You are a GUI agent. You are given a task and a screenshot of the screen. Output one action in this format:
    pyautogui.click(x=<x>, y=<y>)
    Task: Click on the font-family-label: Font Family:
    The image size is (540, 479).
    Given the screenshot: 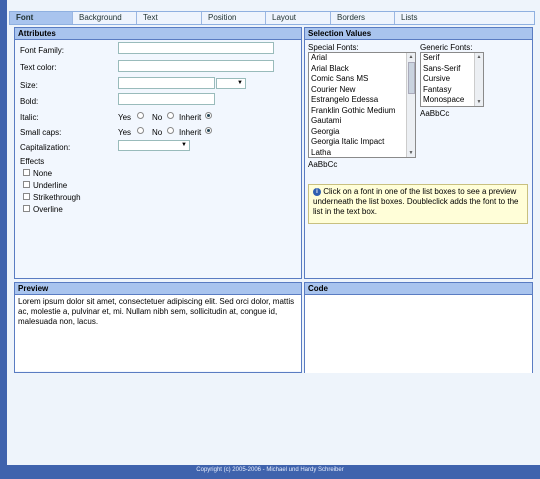 What is the action you would take?
    pyautogui.click(x=42, y=50)
    